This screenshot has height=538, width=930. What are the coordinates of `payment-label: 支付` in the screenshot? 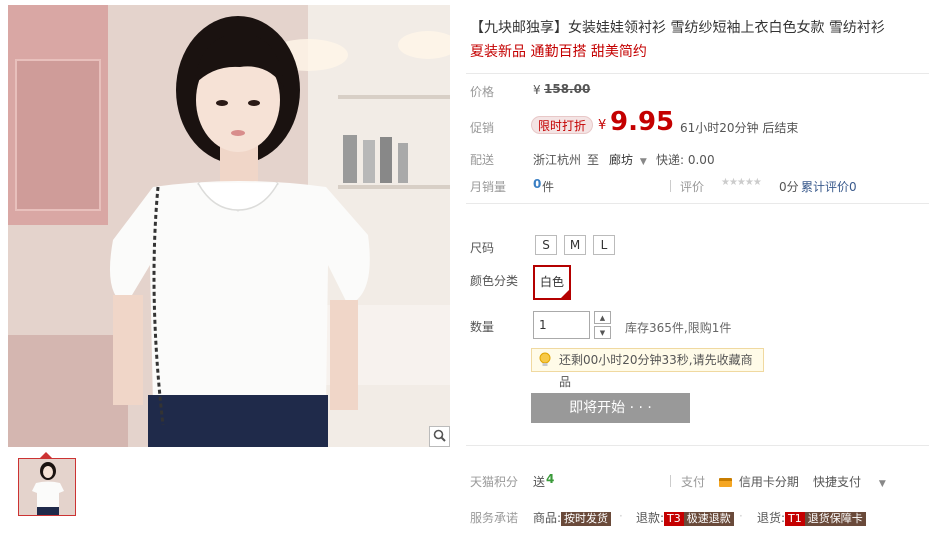 It's located at (693, 482).